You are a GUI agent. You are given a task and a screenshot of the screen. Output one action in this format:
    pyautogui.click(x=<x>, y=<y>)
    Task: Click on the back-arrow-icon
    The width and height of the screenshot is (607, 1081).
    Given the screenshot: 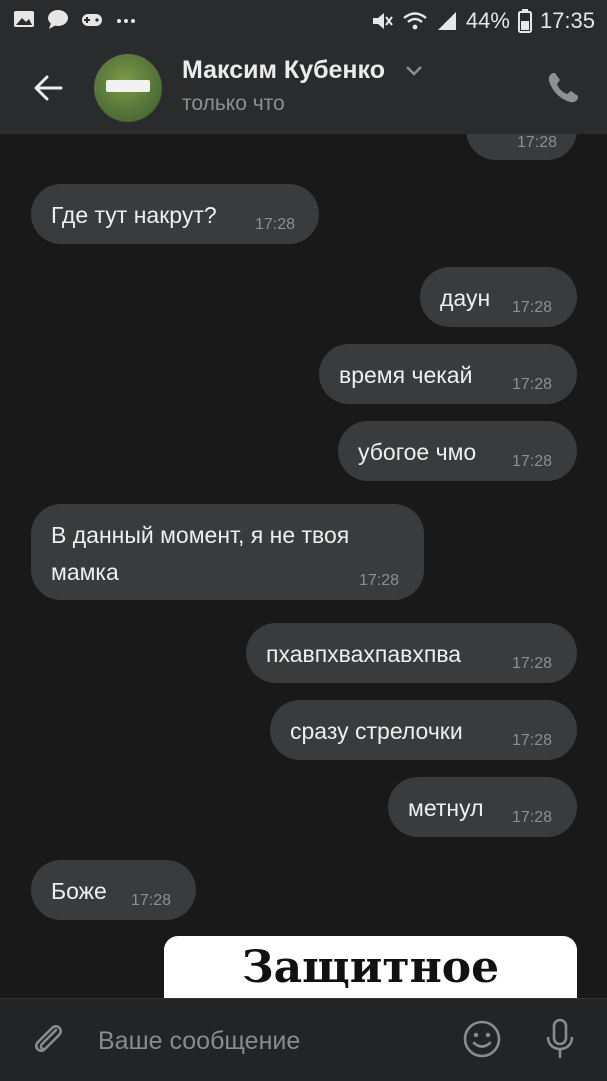 What is the action you would take?
    pyautogui.click(x=48, y=88)
    